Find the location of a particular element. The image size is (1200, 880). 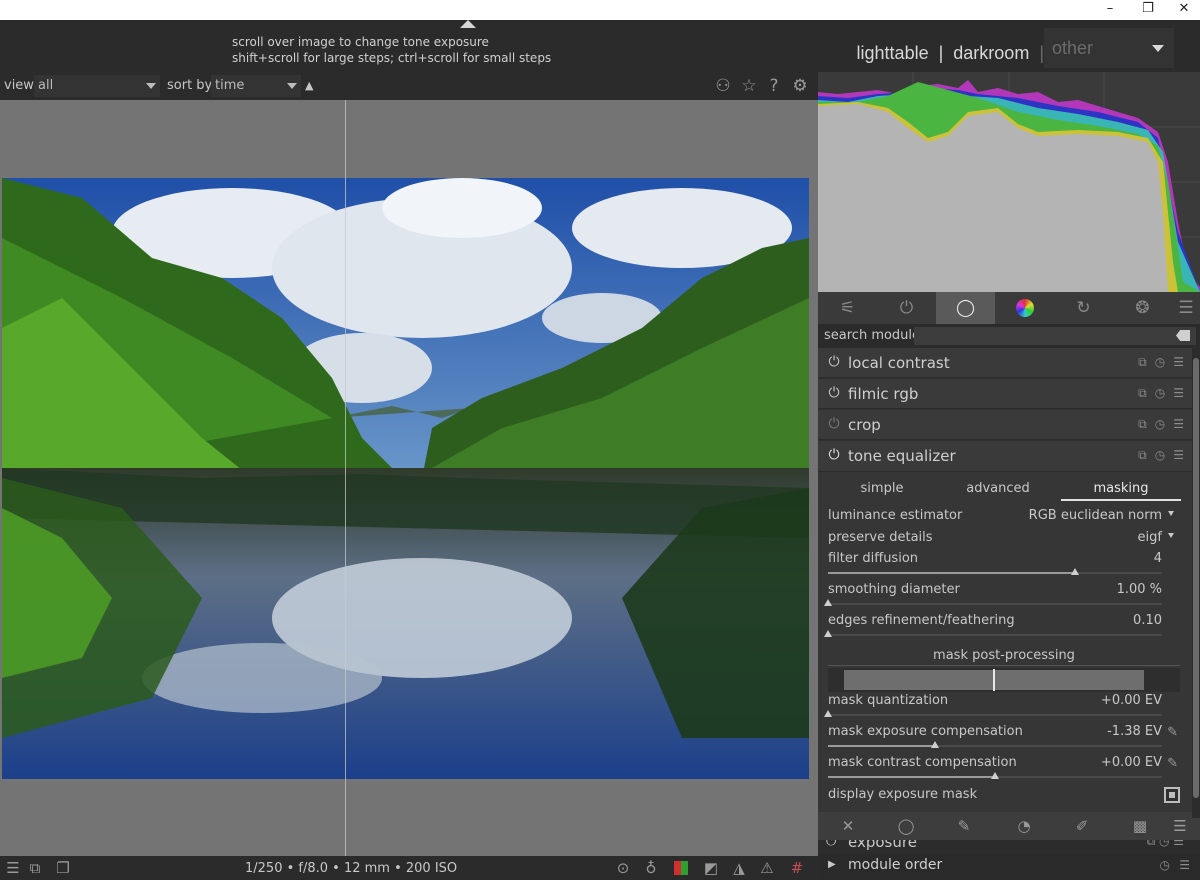

view-darkroom: darkroom is located at coordinates (991, 53).